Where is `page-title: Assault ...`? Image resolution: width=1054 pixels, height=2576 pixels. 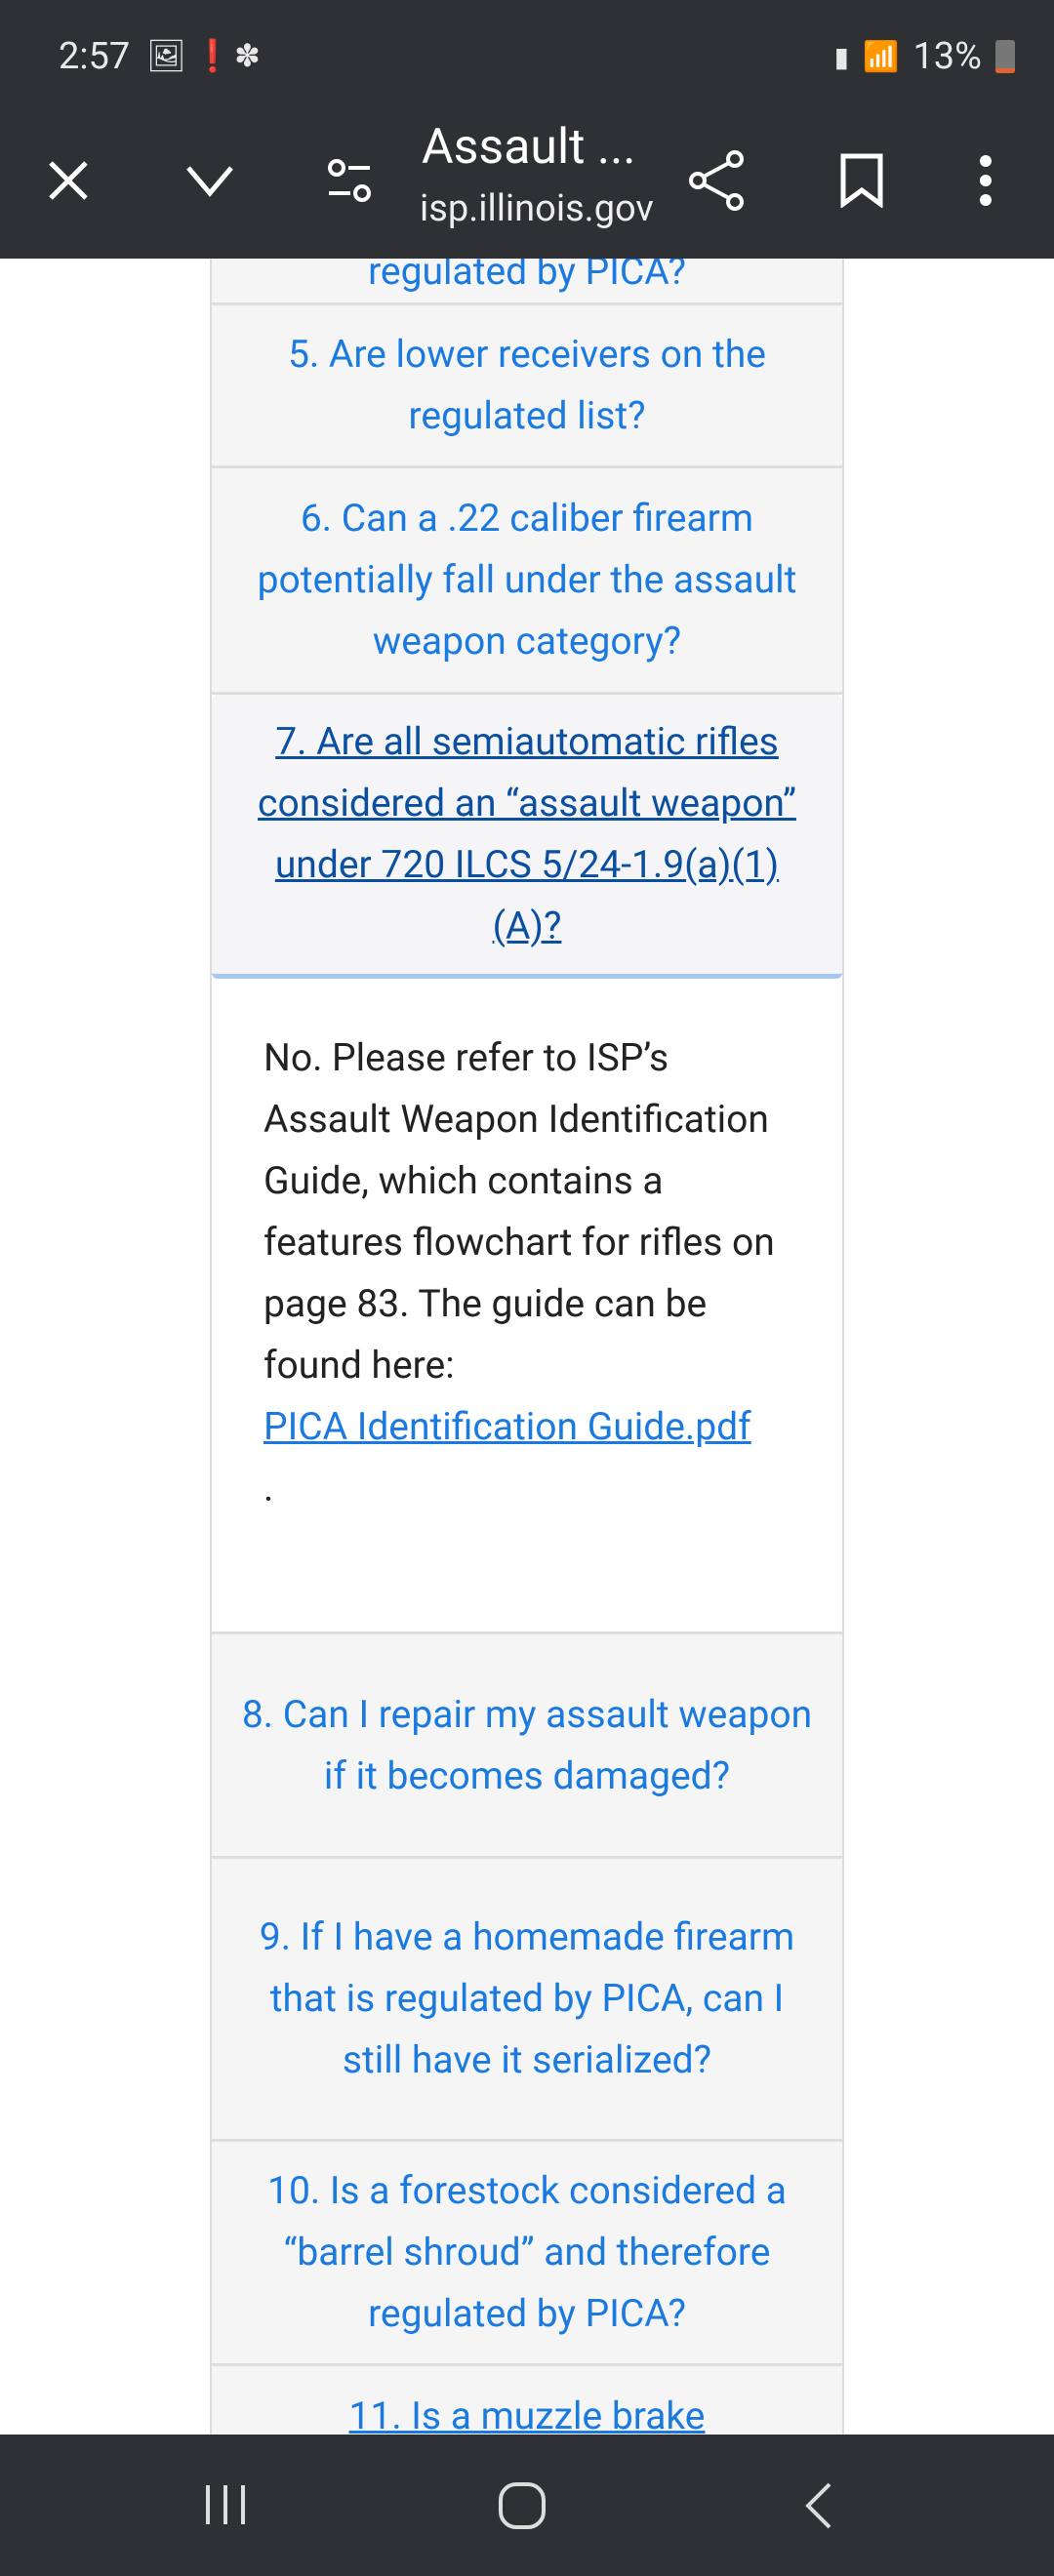 page-title: Assault ... is located at coordinates (529, 147).